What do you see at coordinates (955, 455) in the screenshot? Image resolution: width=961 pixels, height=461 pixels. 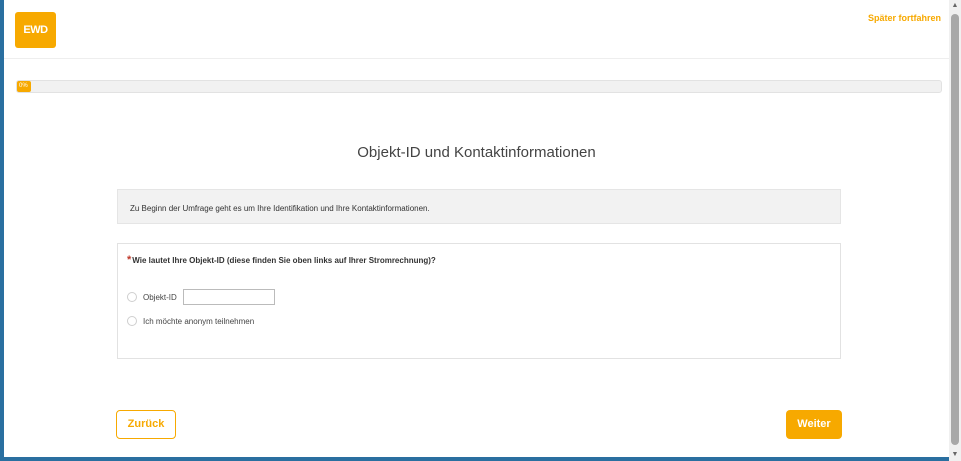 I see `scroll-down-icon: ▼` at bounding box center [955, 455].